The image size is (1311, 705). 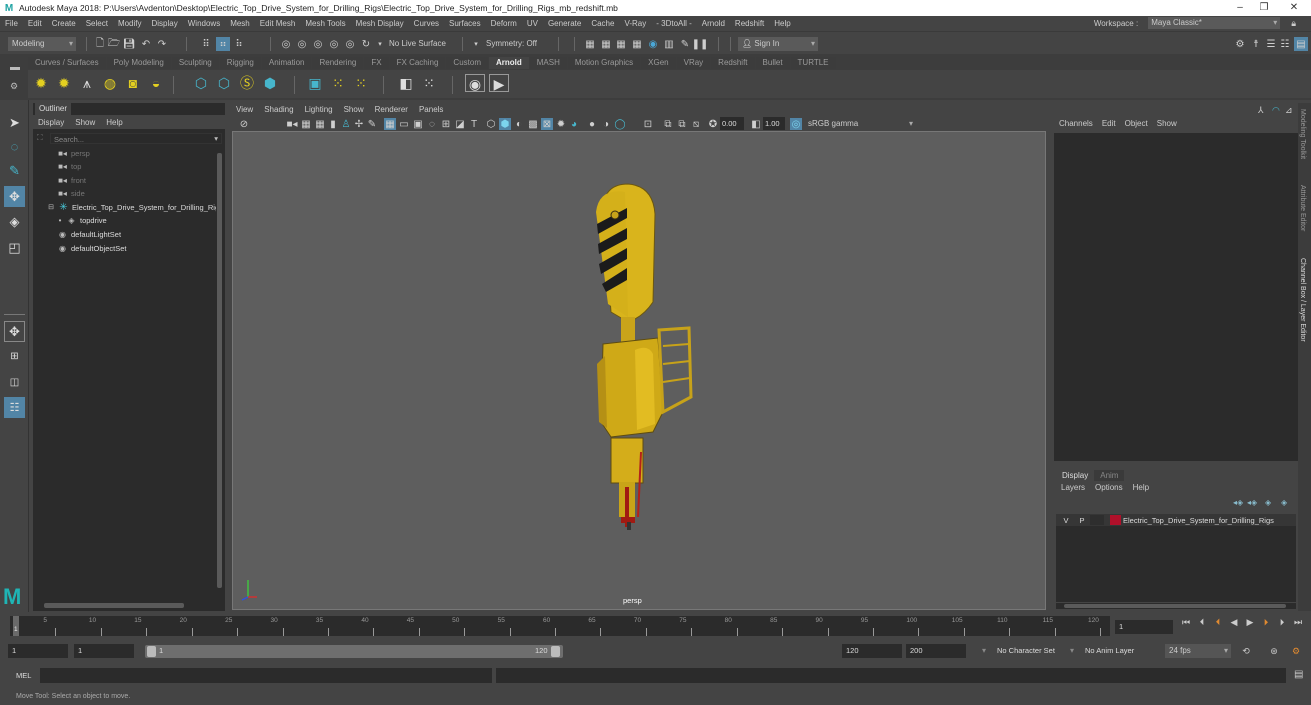 I want to click on menu-help: Help, so click(x=782, y=23).